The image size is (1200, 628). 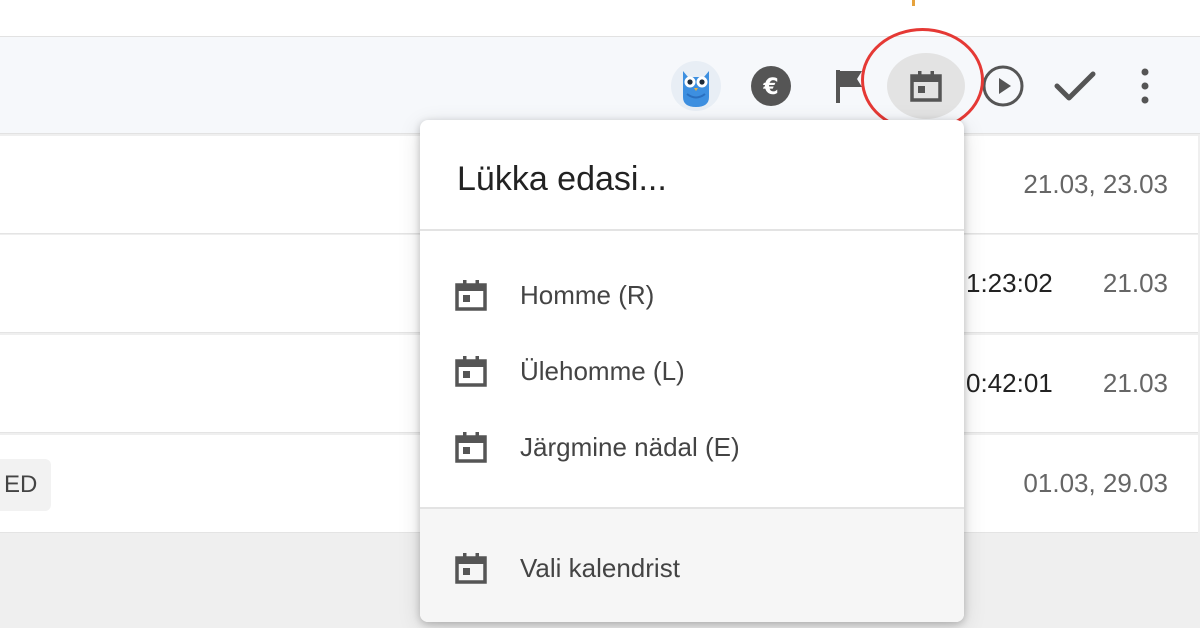 I want to click on flag-icon, so click(x=849, y=86).